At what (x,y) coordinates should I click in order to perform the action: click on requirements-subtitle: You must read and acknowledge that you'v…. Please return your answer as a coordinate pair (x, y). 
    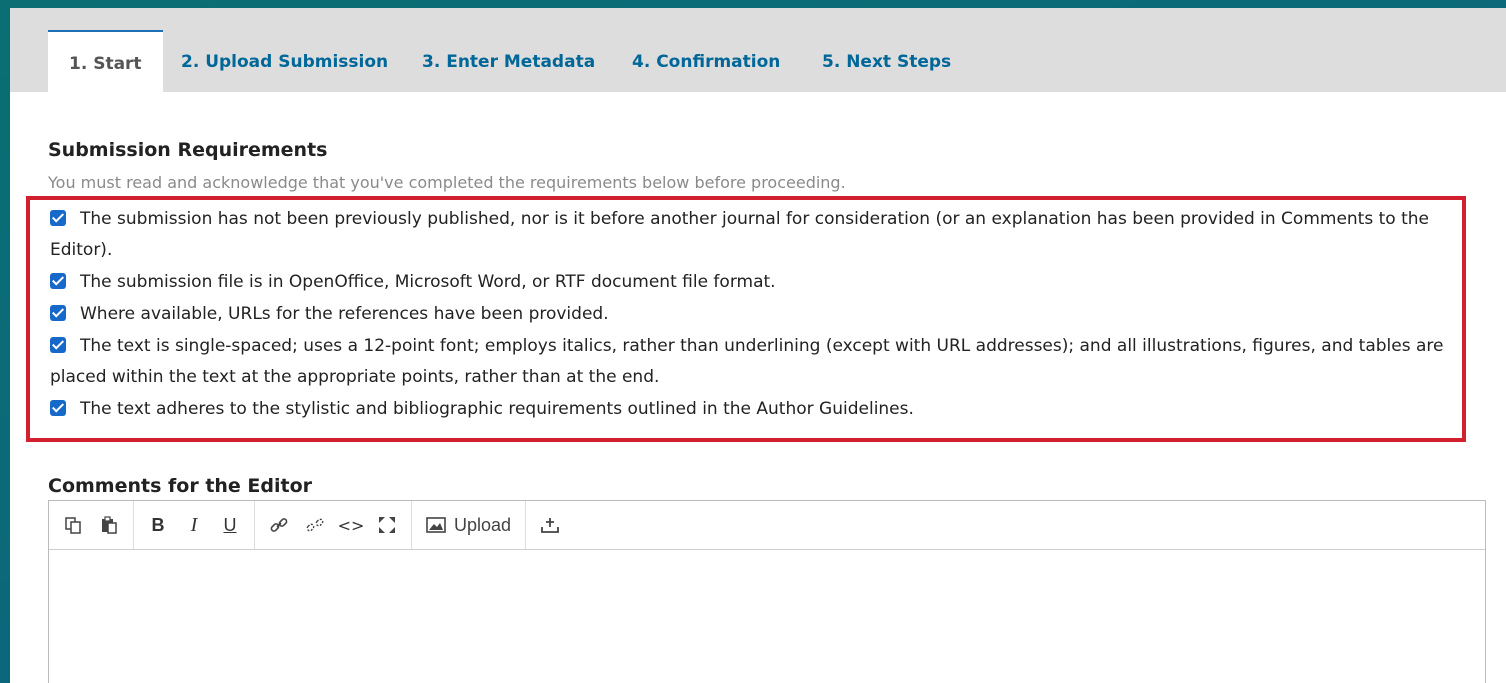
    Looking at the image, I should click on (447, 182).